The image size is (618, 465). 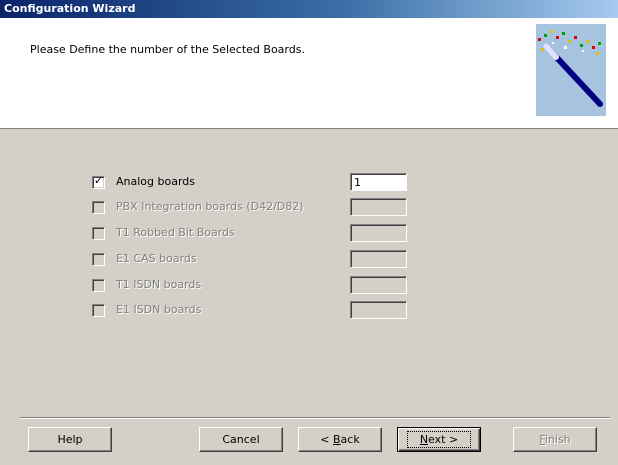 I want to click on e1-cas-count-input, so click(x=378, y=259).